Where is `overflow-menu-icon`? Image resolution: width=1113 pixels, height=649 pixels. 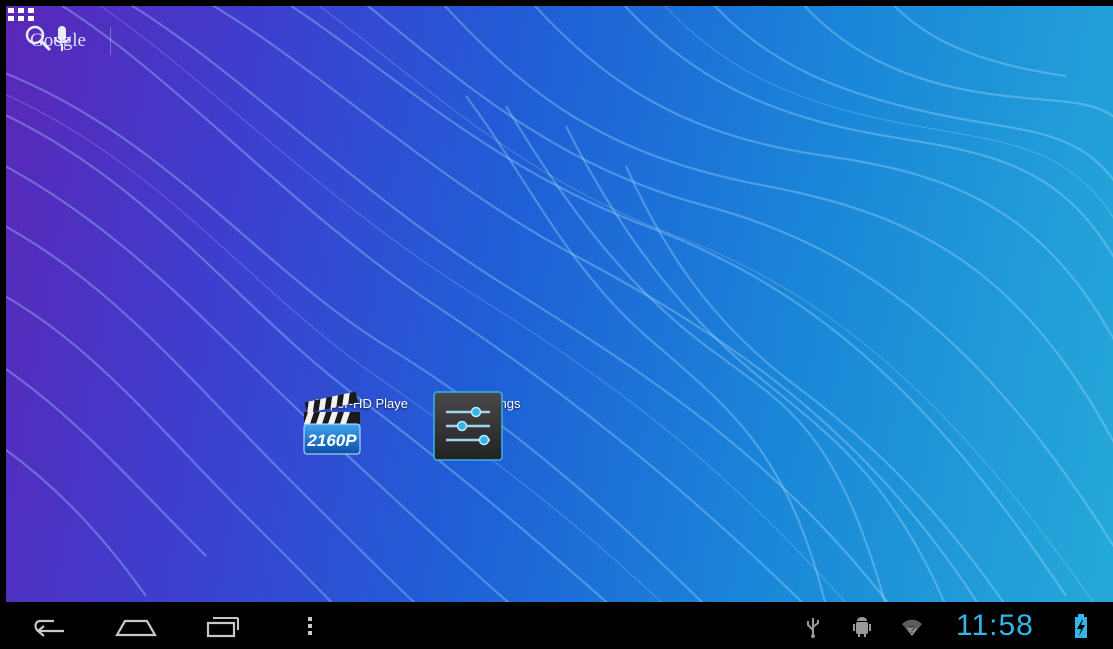 overflow-menu-icon is located at coordinates (310, 626).